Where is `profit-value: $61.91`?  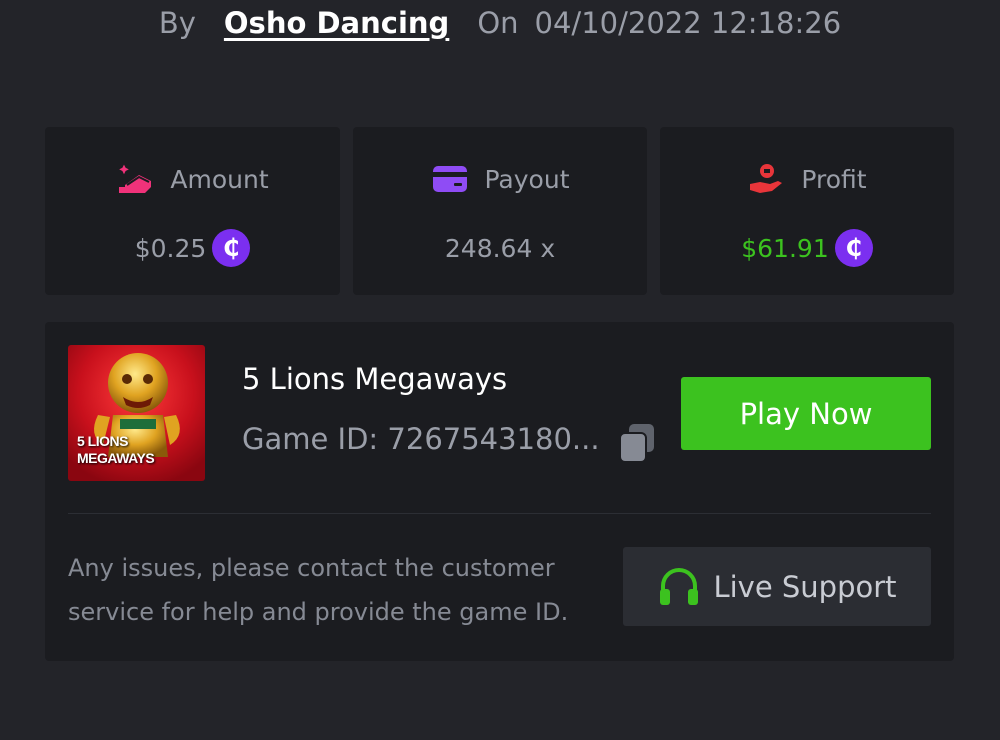
profit-value: $61.91 is located at coordinates (785, 248).